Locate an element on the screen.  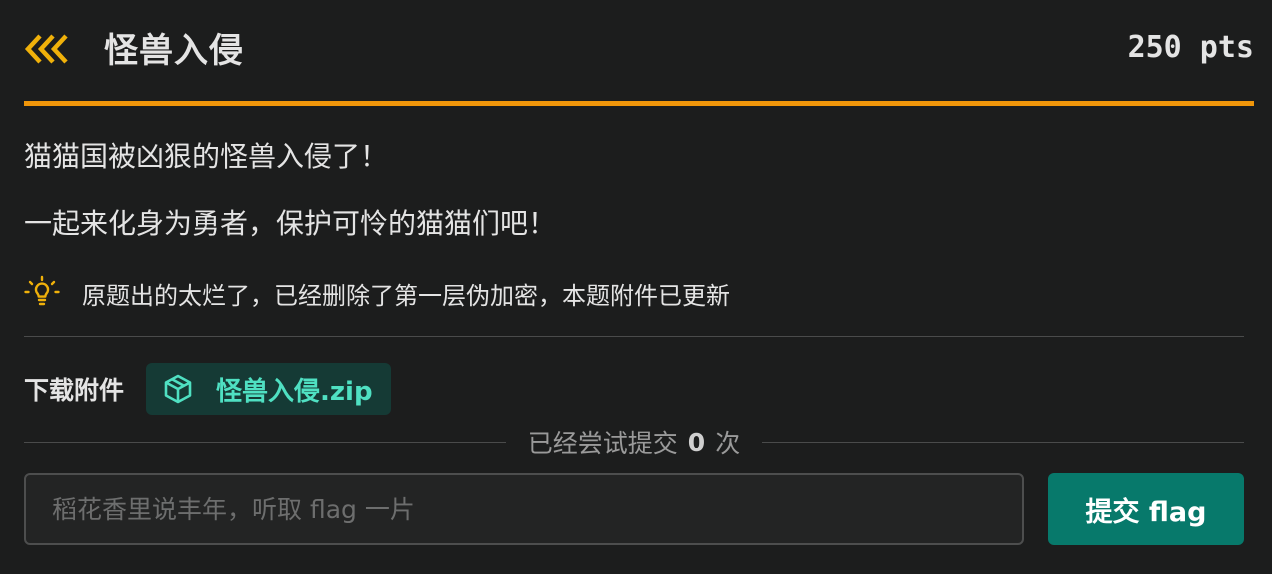
attachment-label: 下载附件 is located at coordinates (74, 390).